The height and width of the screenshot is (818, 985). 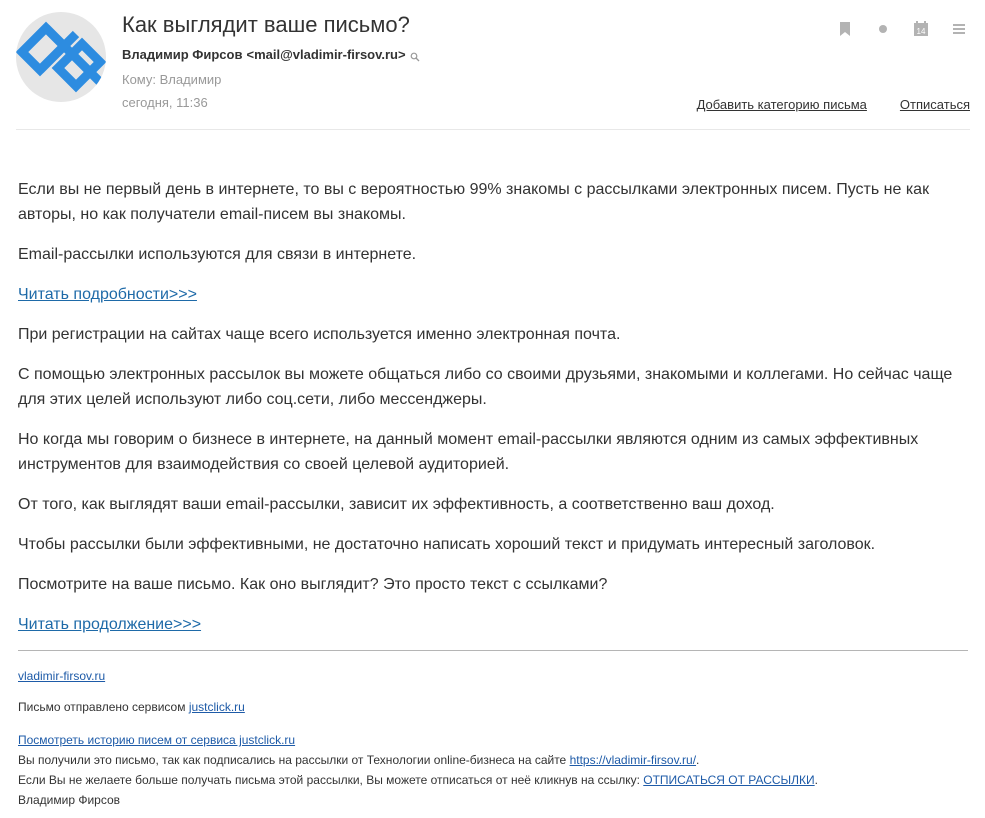 What do you see at coordinates (266, 24) in the screenshot?
I see `email-subject: Как выглядит ваше письмо?` at bounding box center [266, 24].